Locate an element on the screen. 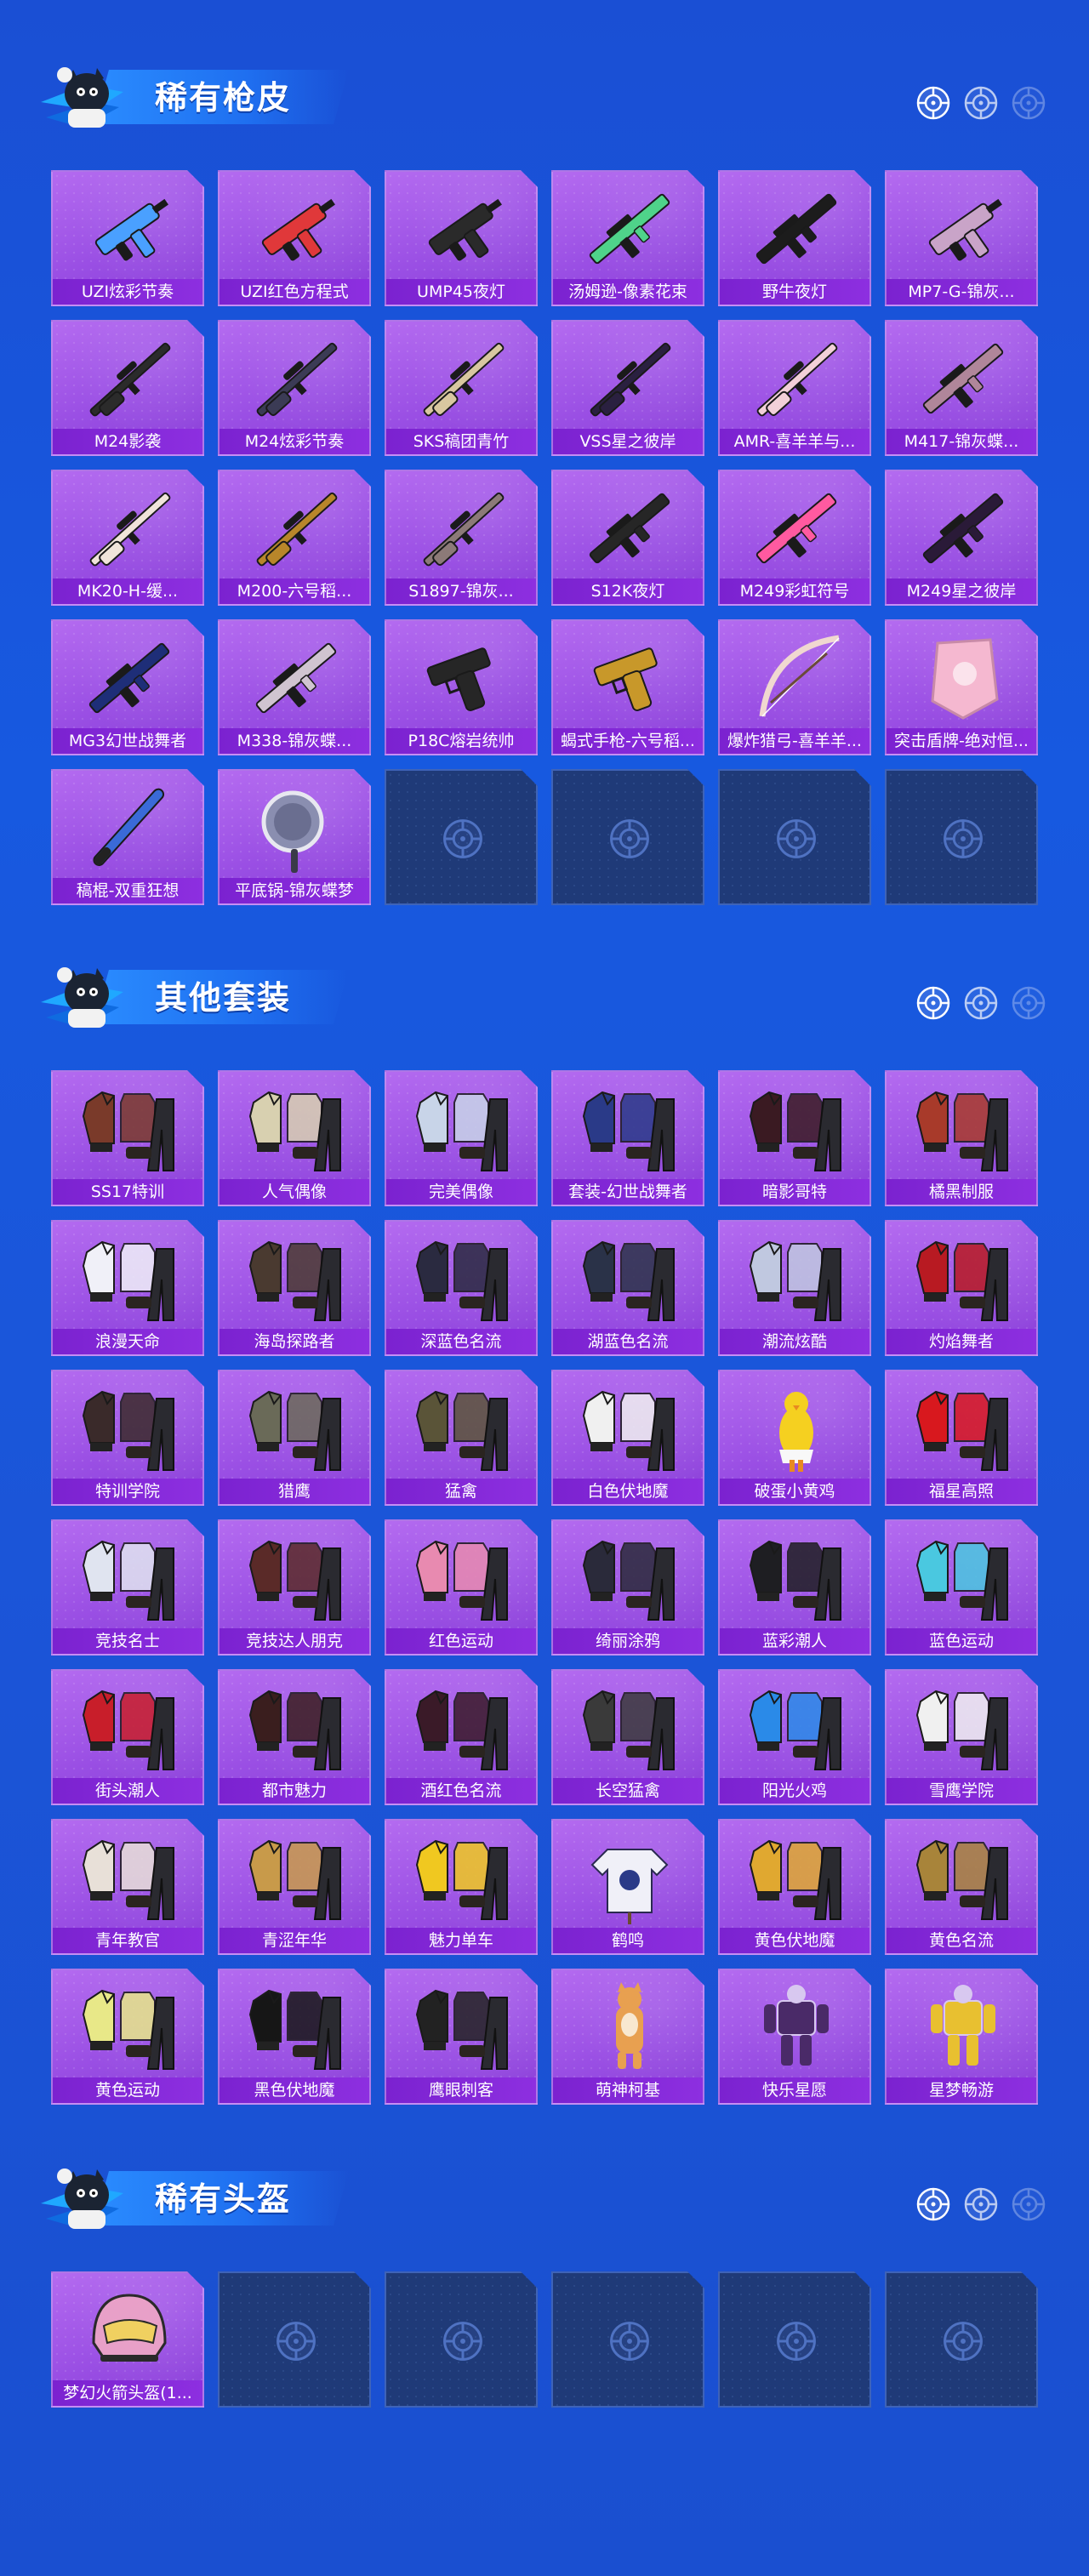 The height and width of the screenshot is (2576, 1089). item-card: 湖蓝色名流 is located at coordinates (627, 1288).